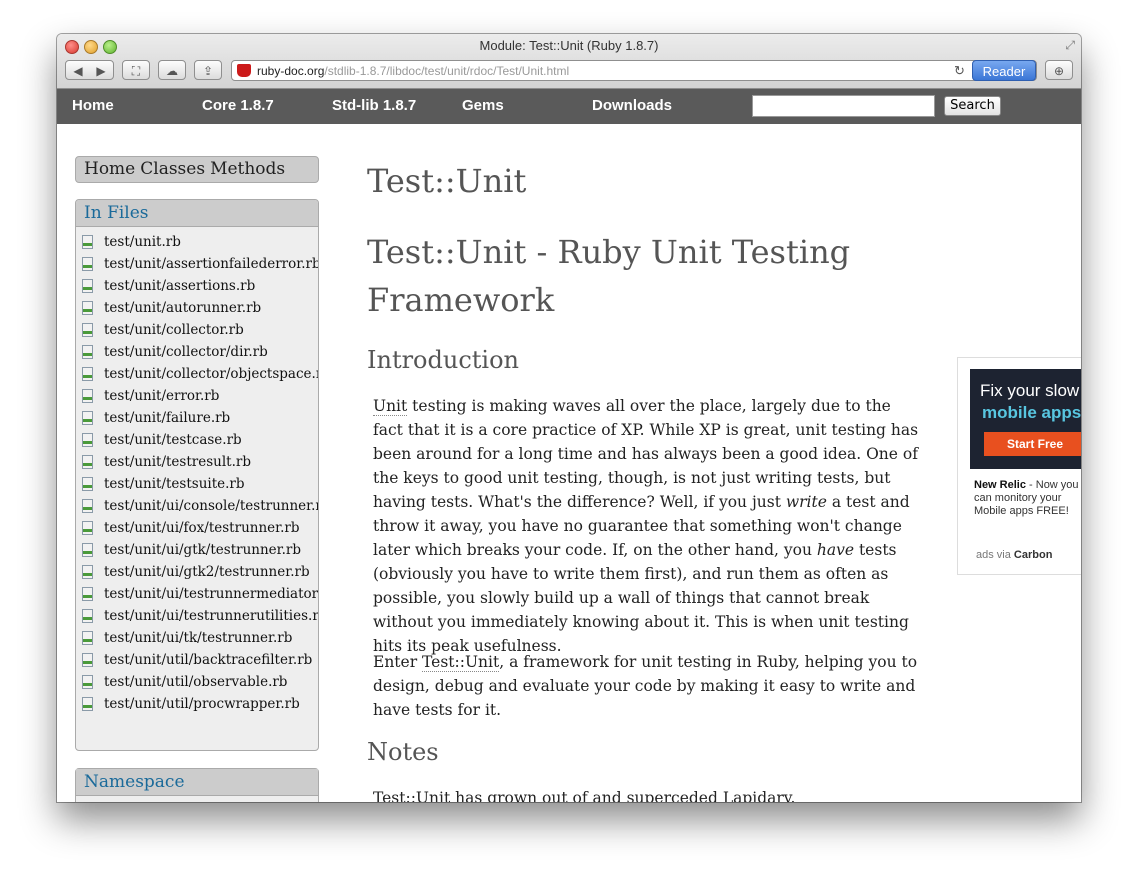 The image size is (1138, 882). What do you see at coordinates (173, 440) in the screenshot?
I see `file-link: test/unit/testcase.rb` at bounding box center [173, 440].